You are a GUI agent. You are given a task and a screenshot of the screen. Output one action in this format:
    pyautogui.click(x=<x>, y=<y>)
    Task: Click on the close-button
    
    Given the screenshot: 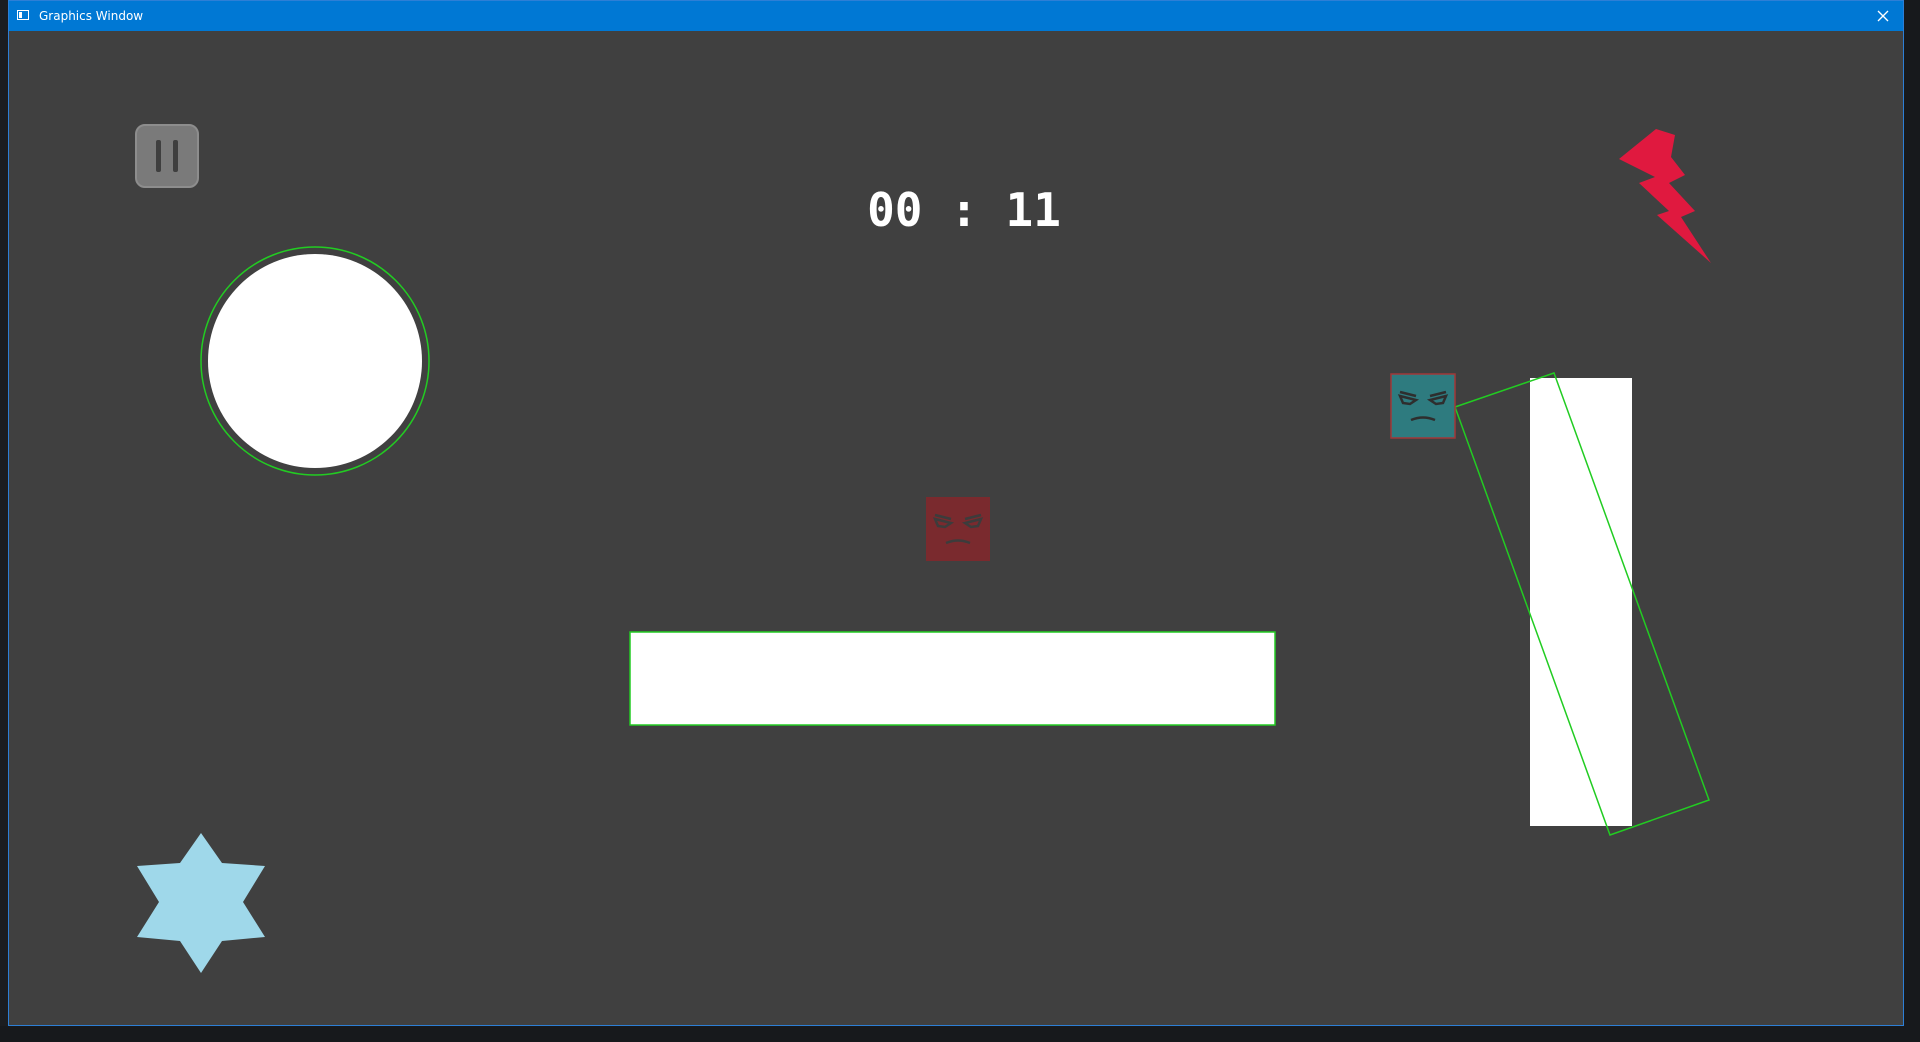 What is the action you would take?
    pyautogui.click(x=1883, y=16)
    